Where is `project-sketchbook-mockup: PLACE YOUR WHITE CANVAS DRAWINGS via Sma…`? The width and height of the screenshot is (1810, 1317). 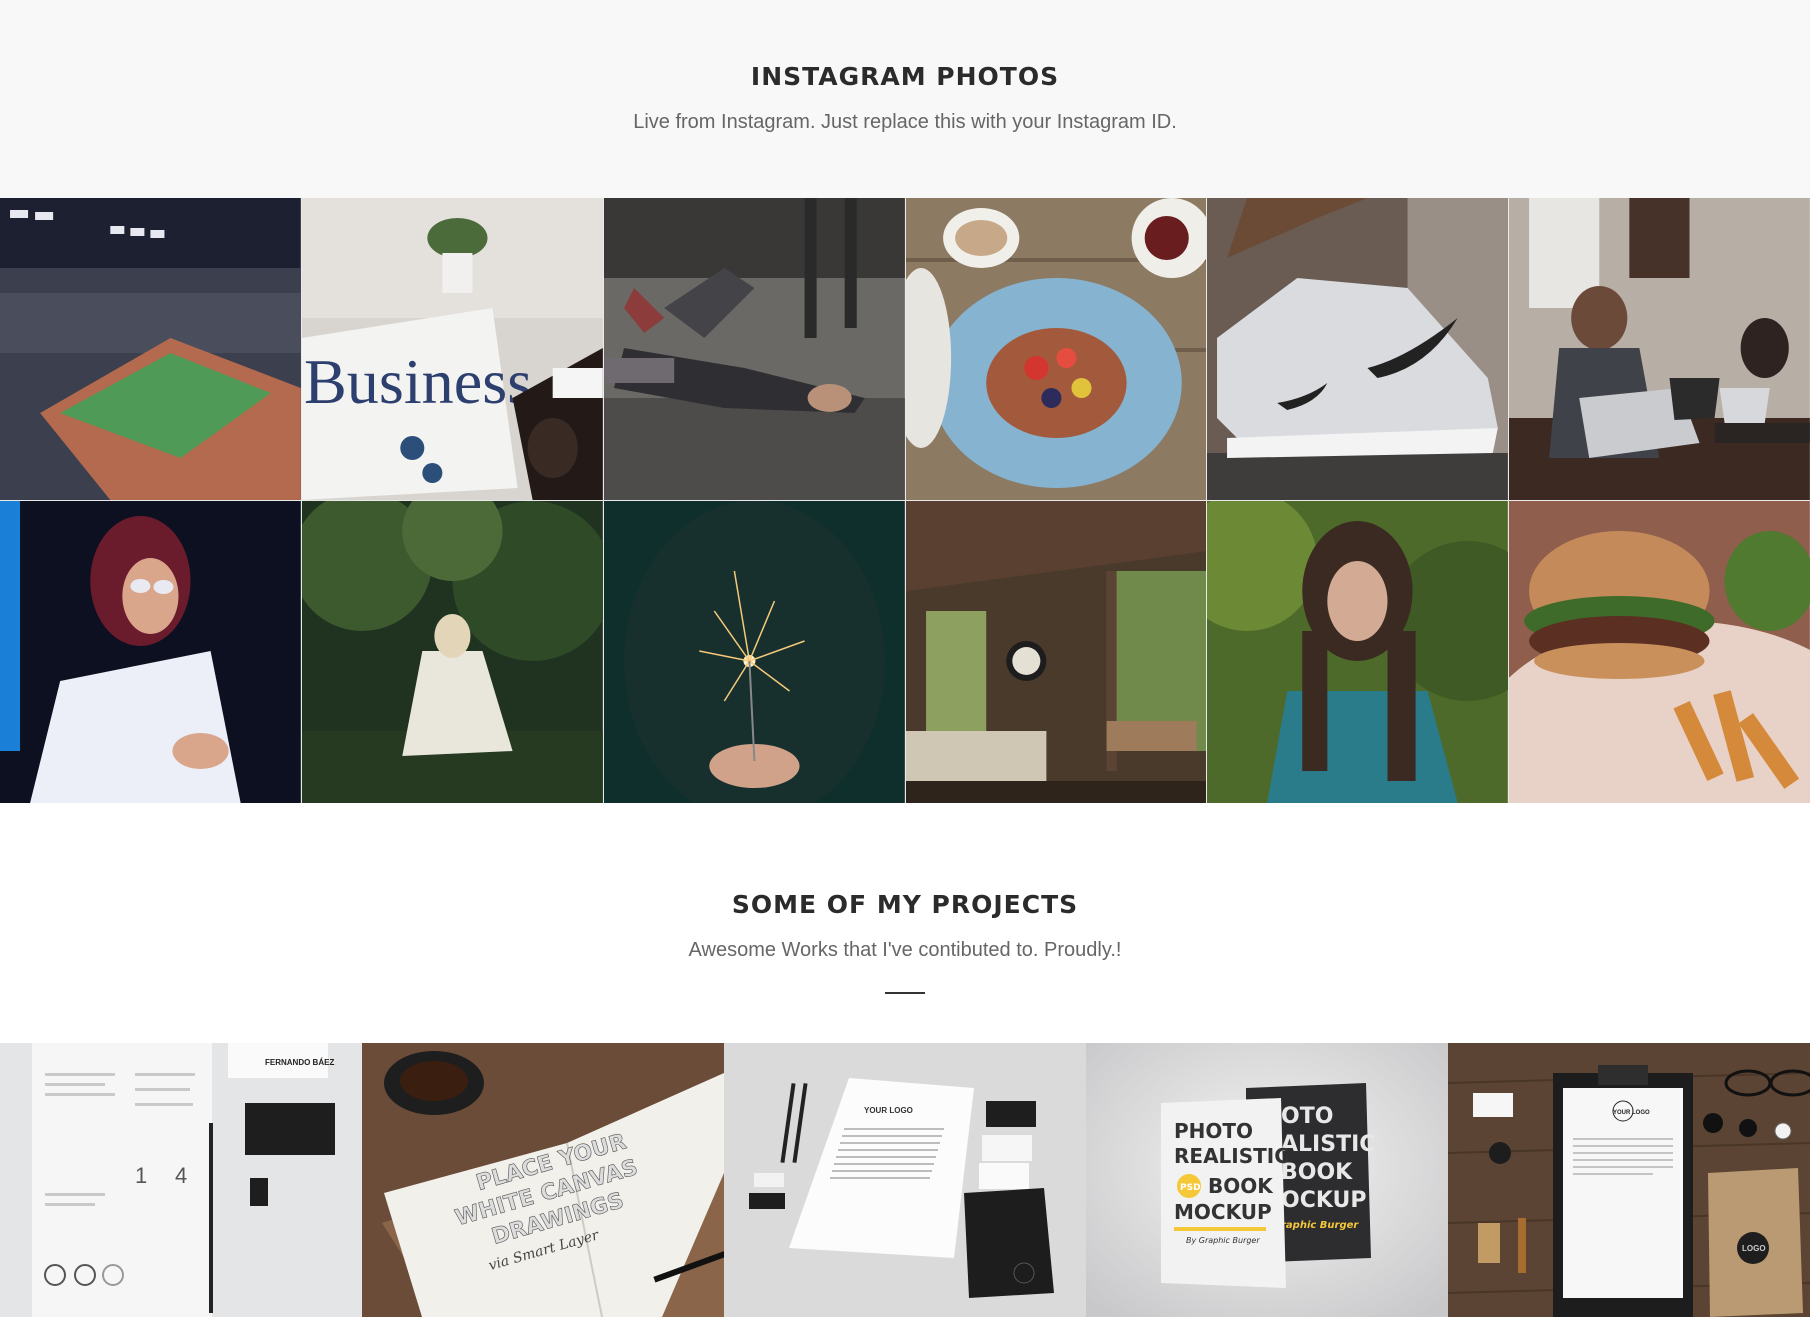
project-sketchbook-mockup: PLACE YOUR WHITE CANVAS DRAWINGS via Sma… is located at coordinates (543, 1180).